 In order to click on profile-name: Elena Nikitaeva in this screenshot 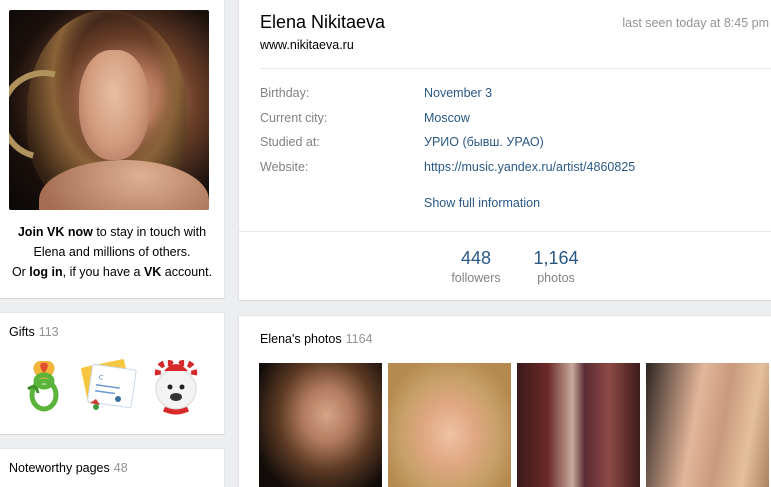, I will do `click(323, 22)`.